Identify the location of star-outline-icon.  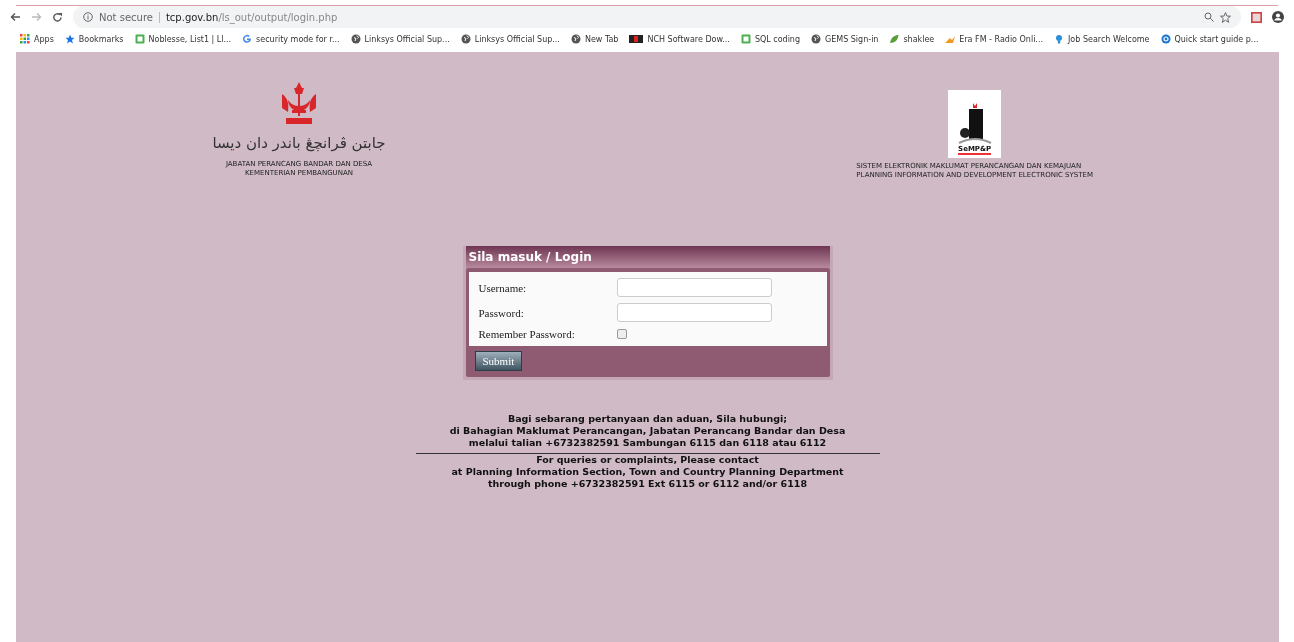
(1225, 17).